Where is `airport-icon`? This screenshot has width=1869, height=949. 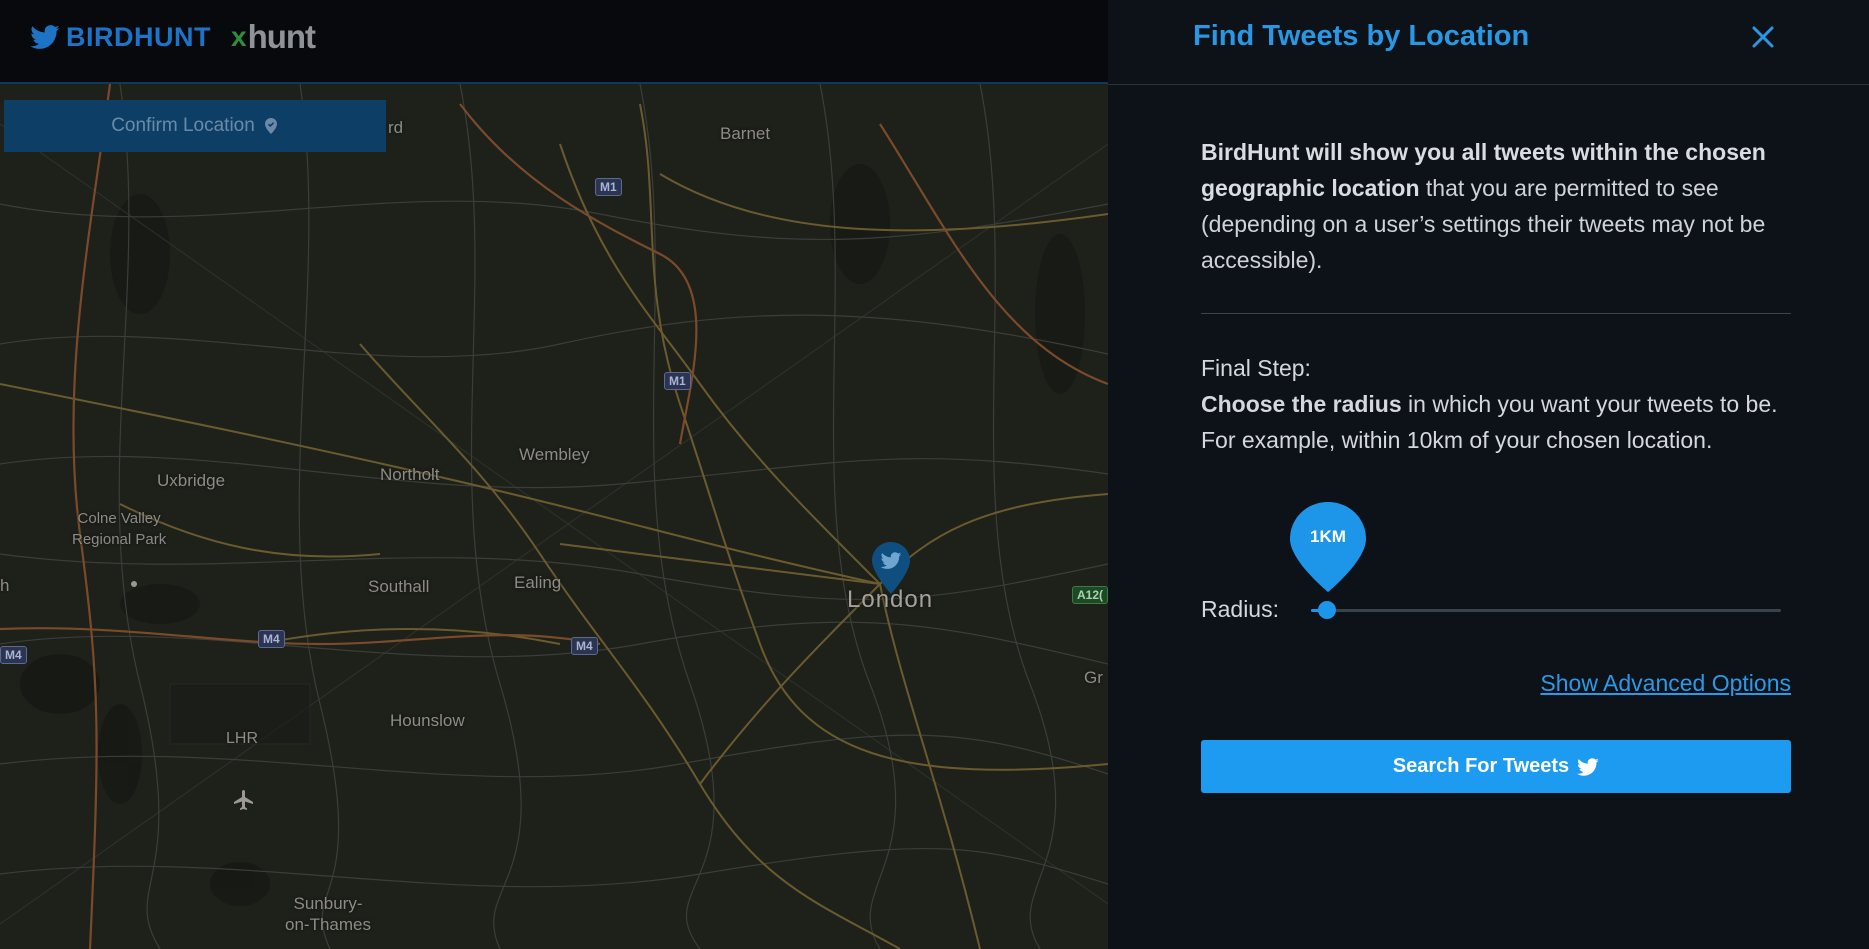 airport-icon is located at coordinates (243, 800).